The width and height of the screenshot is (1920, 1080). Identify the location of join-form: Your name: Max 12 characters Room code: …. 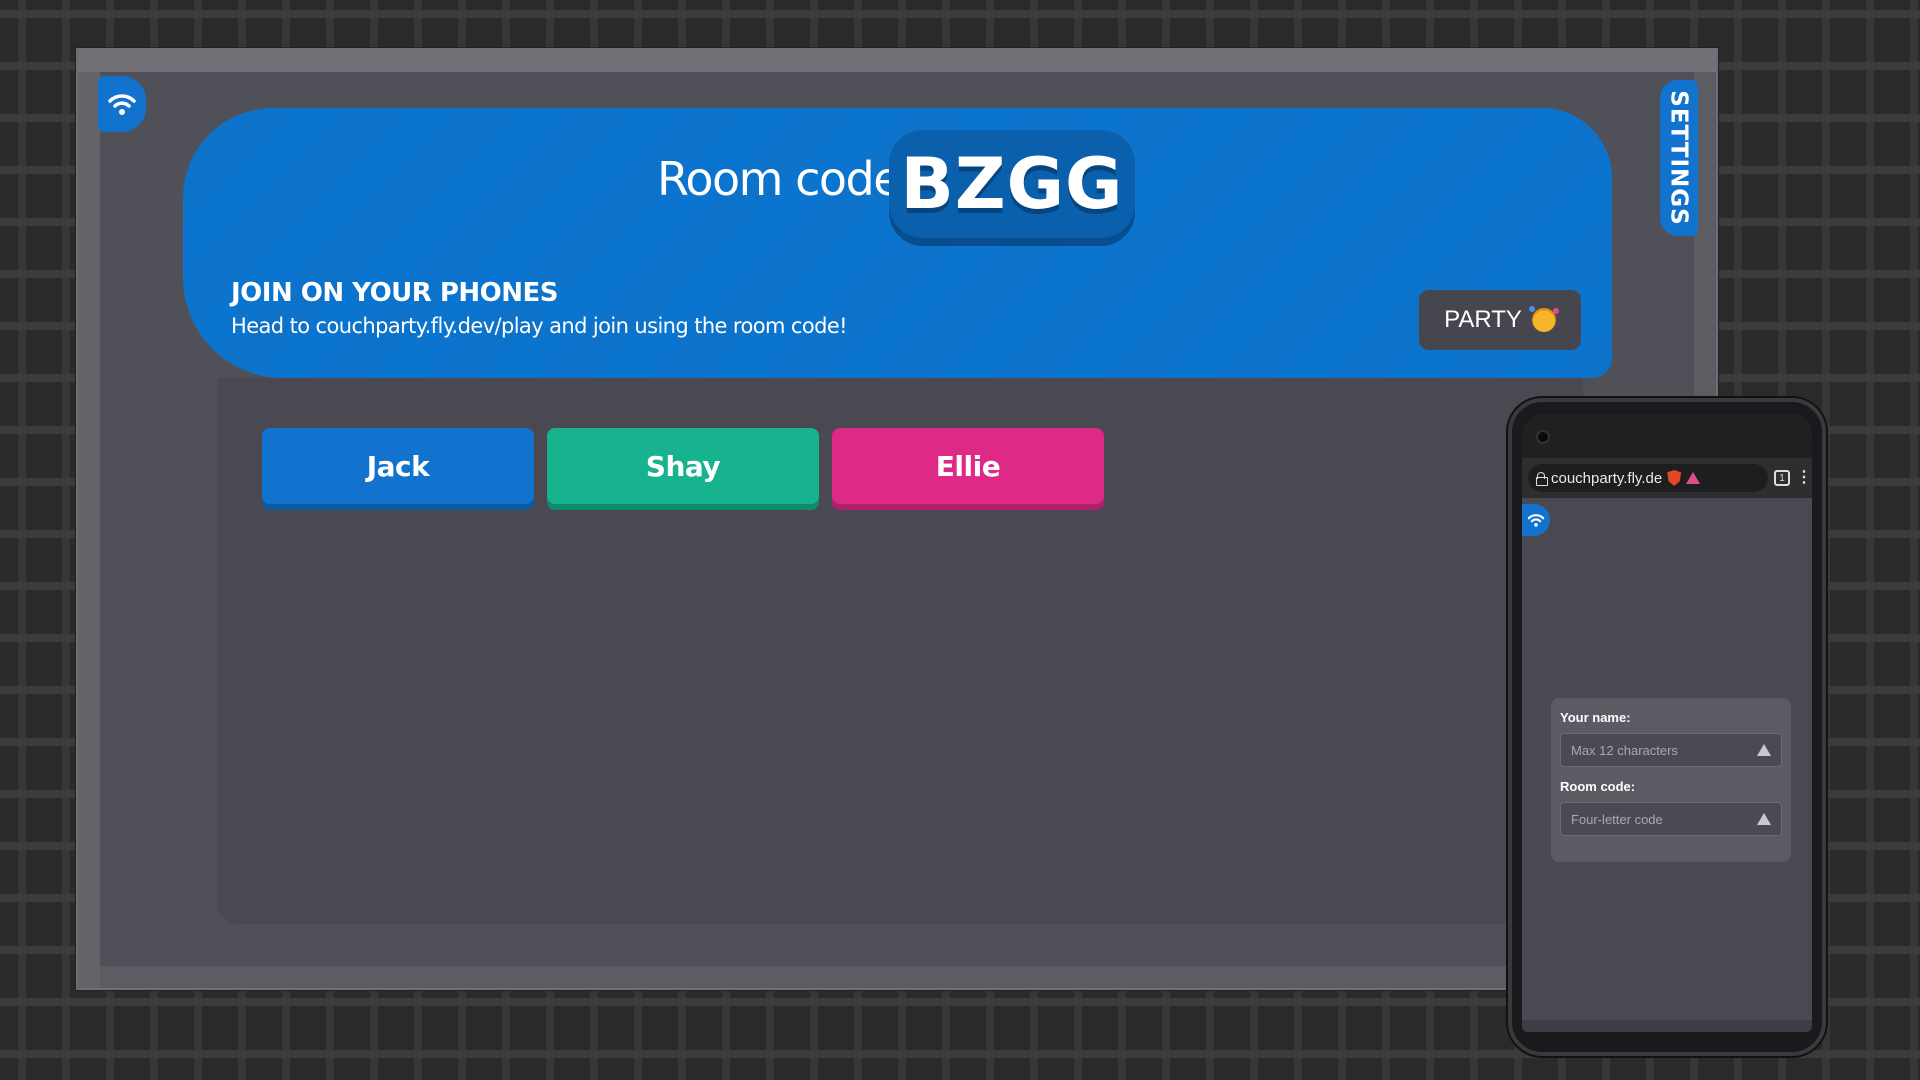
(1671, 780).